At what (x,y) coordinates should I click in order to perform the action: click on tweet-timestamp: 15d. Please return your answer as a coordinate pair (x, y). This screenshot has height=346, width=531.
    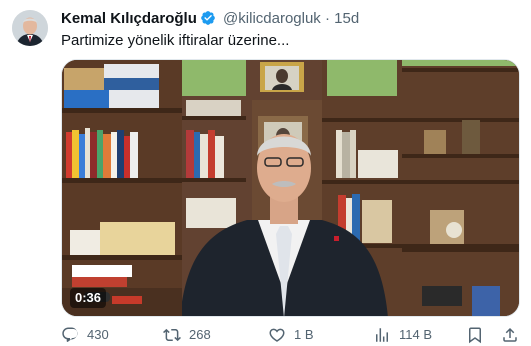
    Looking at the image, I should click on (346, 18).